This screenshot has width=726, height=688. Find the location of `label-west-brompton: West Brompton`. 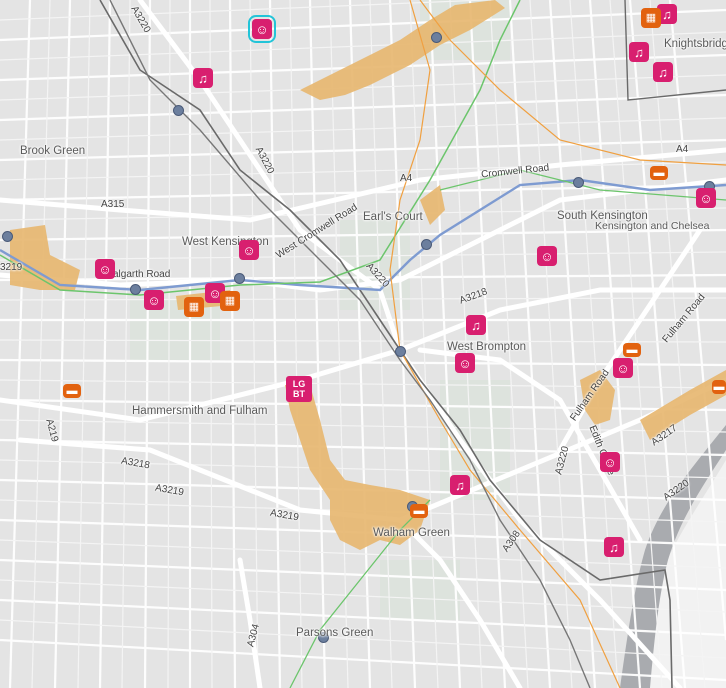

label-west-brompton: West Brompton is located at coordinates (487, 347).